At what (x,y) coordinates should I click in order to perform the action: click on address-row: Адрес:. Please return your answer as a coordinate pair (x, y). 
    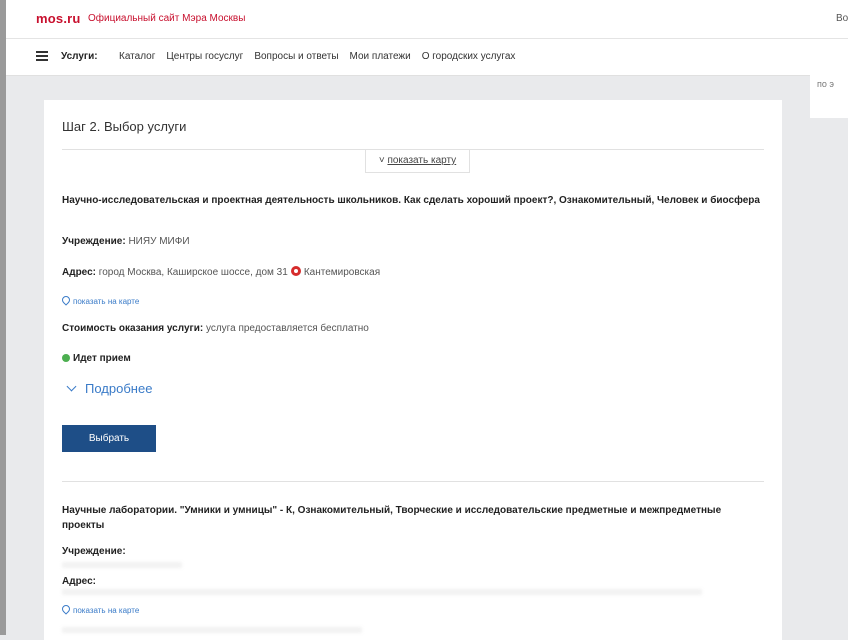
    Looking at the image, I should click on (79, 581).